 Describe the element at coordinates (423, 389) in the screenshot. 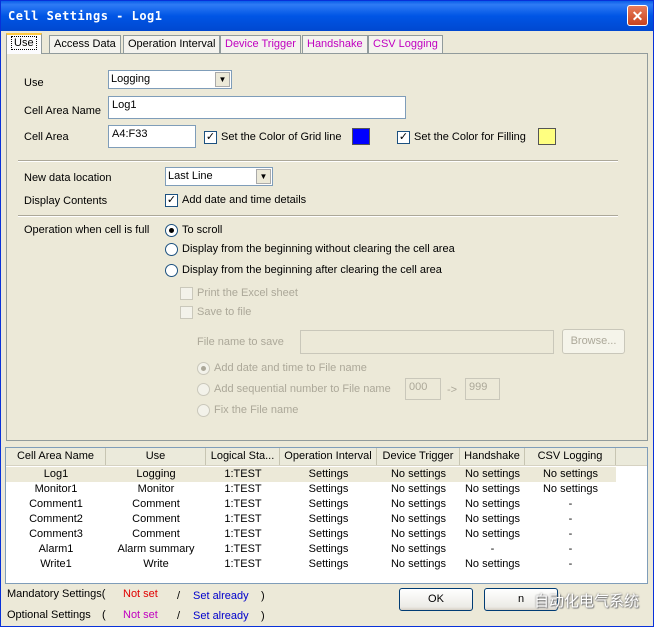

I see `seq-from-input: 000` at that location.